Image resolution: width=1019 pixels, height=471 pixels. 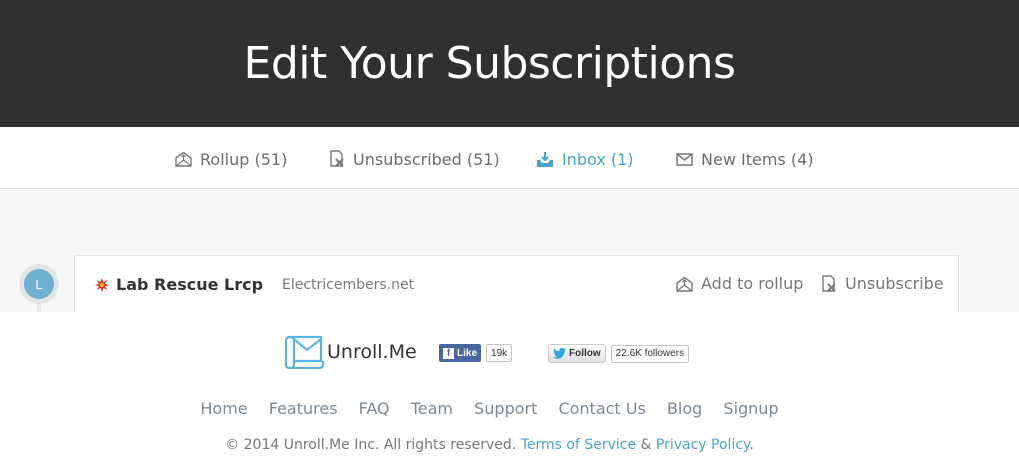 What do you see at coordinates (894, 283) in the screenshot?
I see `unsubscribe-label: Unsubscribe` at bounding box center [894, 283].